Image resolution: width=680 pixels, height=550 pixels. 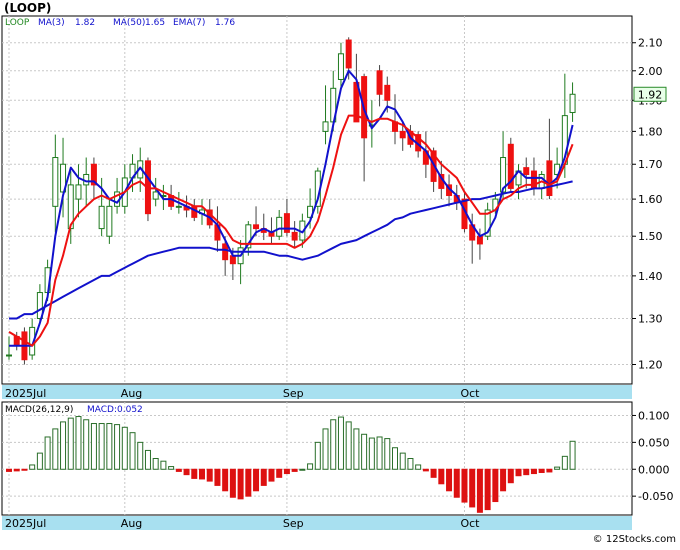 What do you see at coordinates (225, 23) in the screenshot?
I see `legend-ema7-value: 1.76` at bounding box center [225, 23].